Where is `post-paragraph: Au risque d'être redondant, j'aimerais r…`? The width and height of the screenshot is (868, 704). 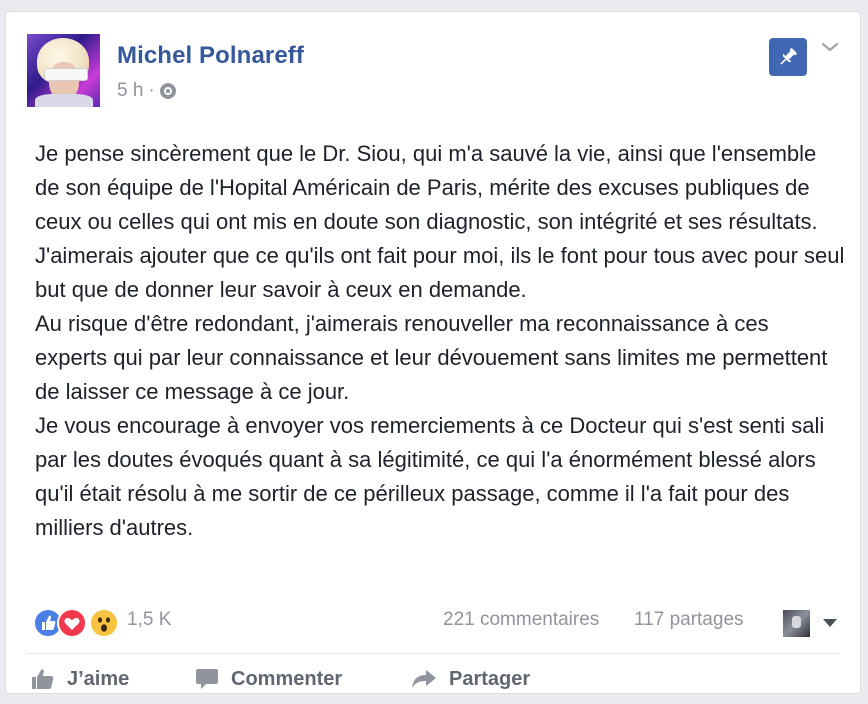
post-paragraph: Au risque d'être redondant, j'aimerais r… is located at coordinates (431, 357).